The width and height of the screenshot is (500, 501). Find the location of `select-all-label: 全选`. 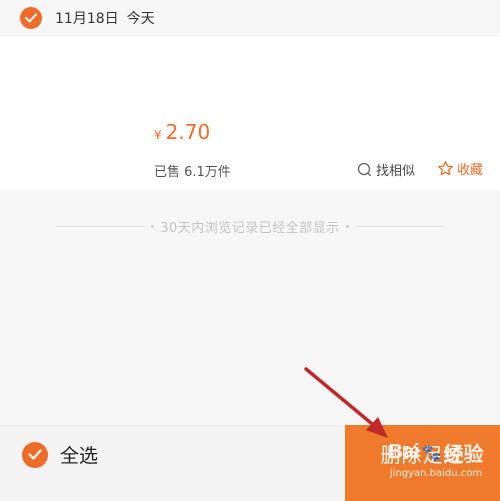

select-all-label: 全选 is located at coordinates (79, 456).